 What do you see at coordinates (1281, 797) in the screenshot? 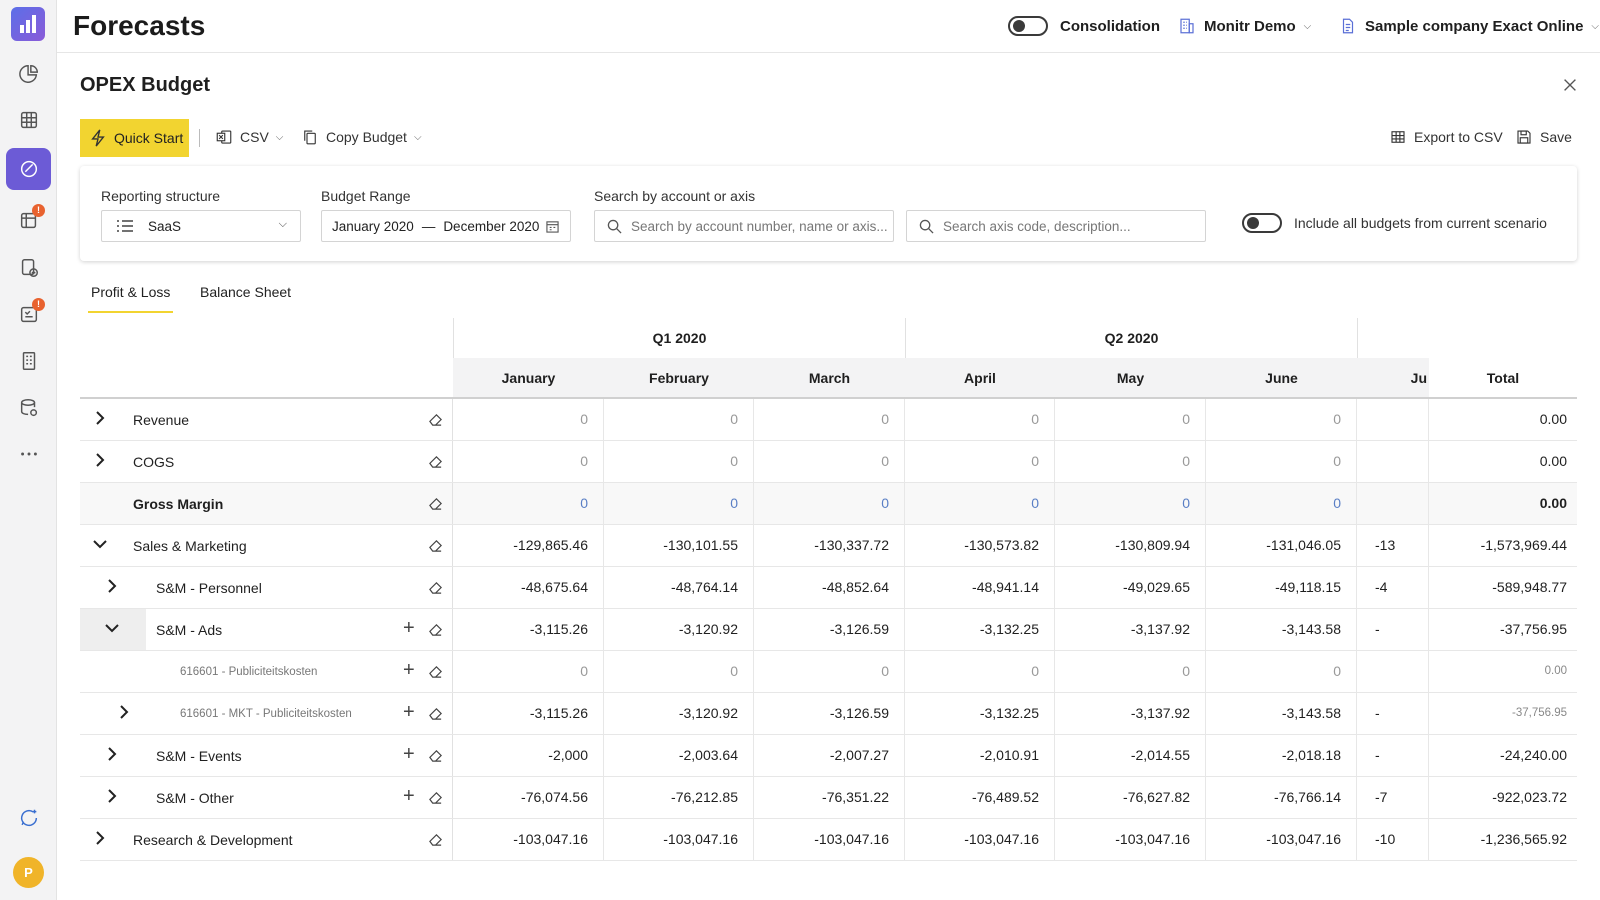
I see `value-cell: -76,766.14` at bounding box center [1281, 797].